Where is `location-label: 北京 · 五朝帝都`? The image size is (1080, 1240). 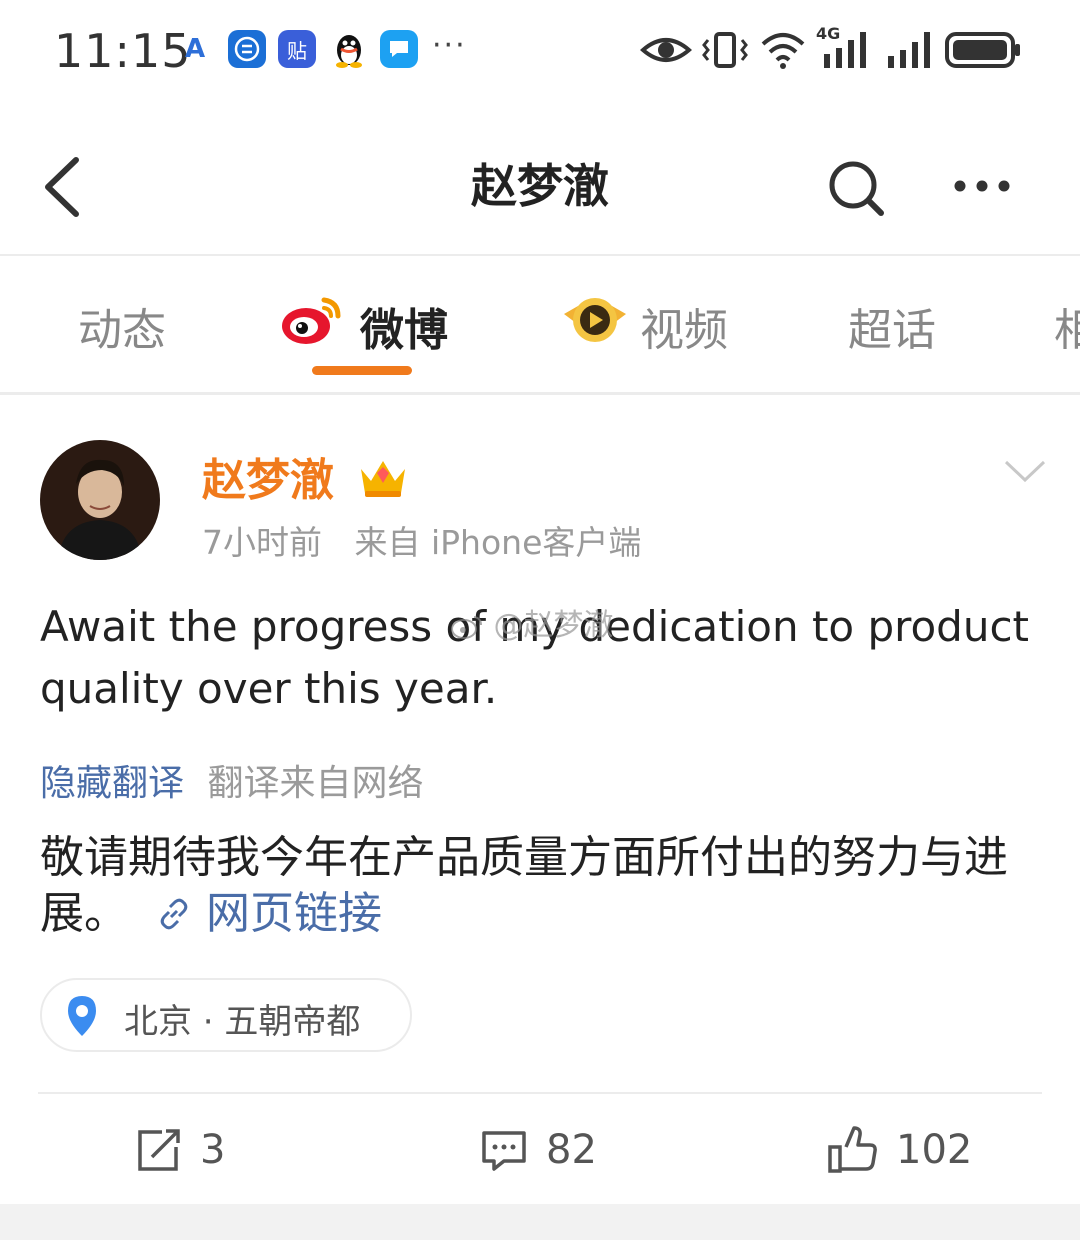
location-label: 北京 · 五朝帝都 is located at coordinates (242, 1018).